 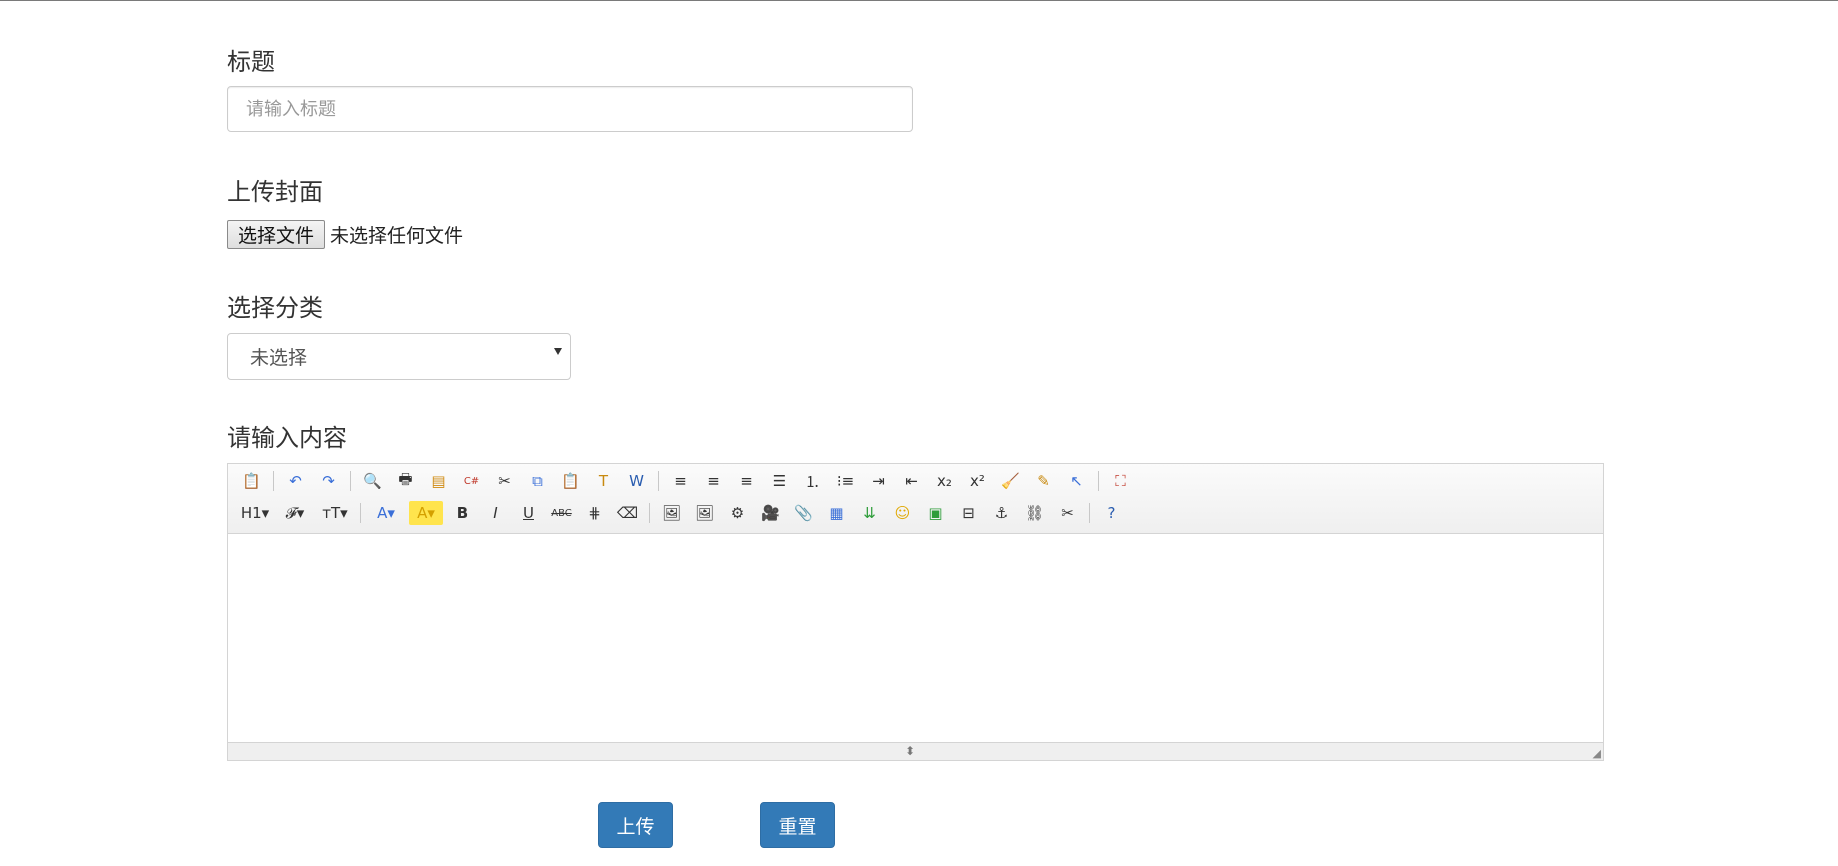 I want to click on select-all-icon: ✎, so click(x=1043, y=481).